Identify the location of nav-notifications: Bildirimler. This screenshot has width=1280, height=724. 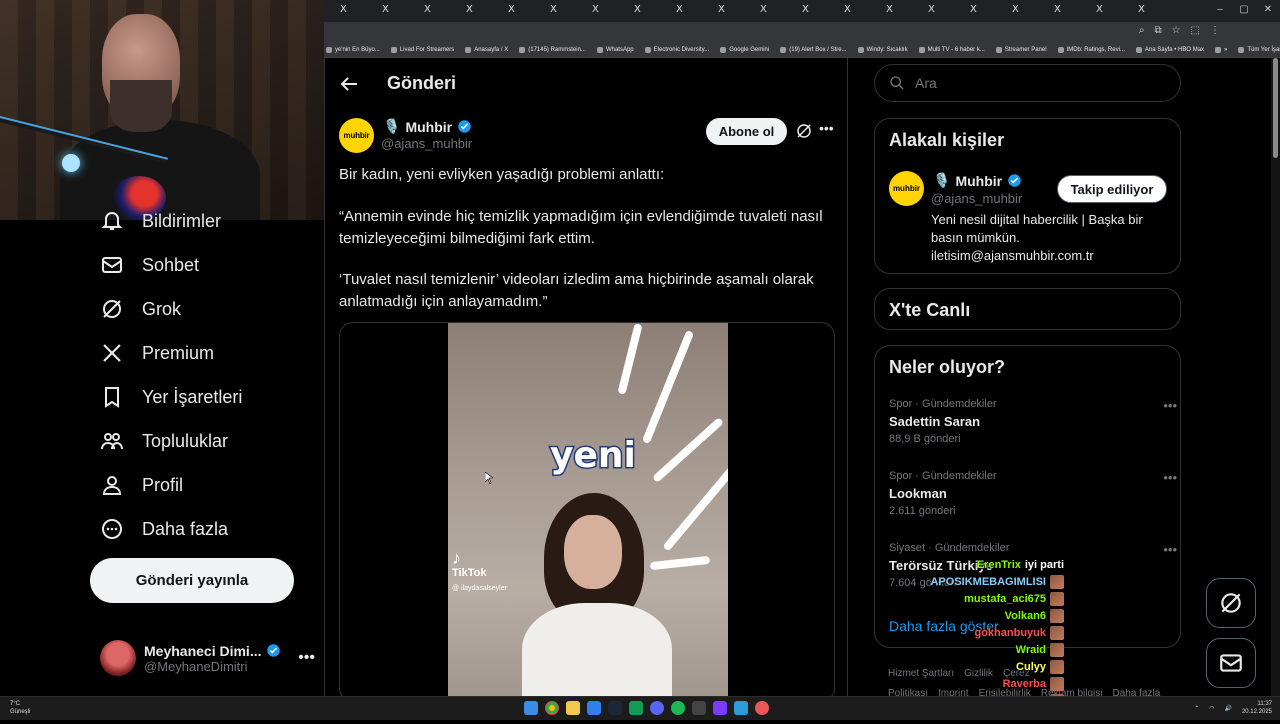
(160, 221).